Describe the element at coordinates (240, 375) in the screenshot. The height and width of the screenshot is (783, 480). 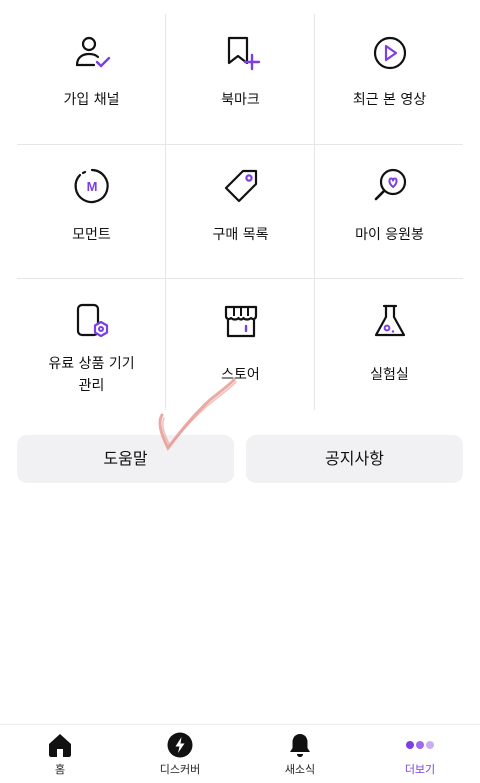
I see `menu-item-label: 스토어` at that location.